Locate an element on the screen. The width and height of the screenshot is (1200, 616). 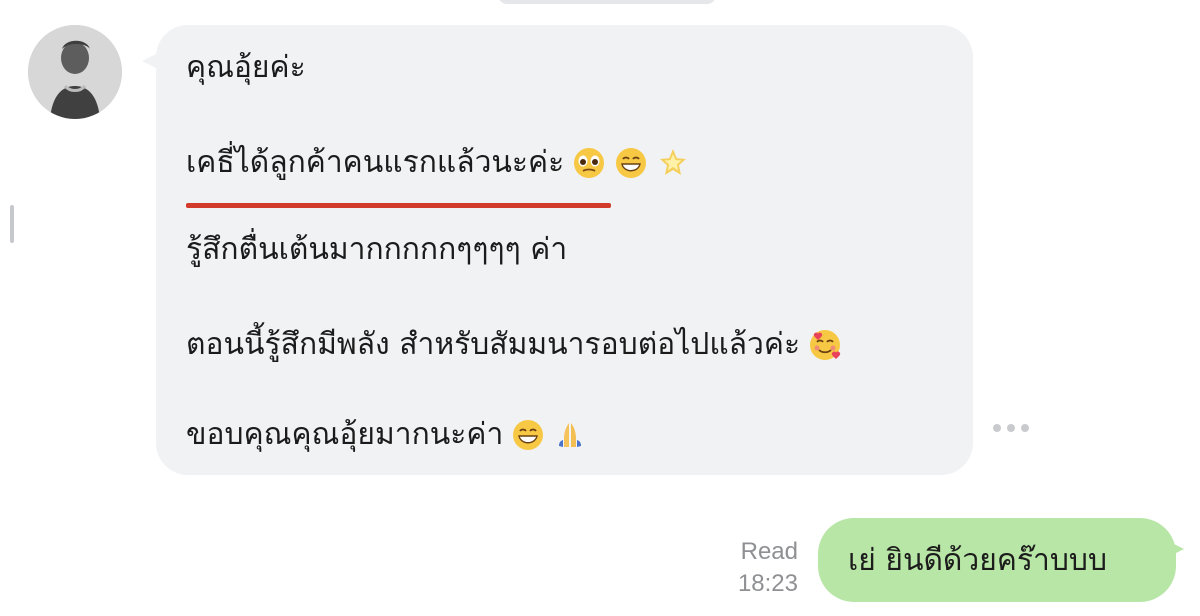
incoming-line-3: รู้สึกตื่นเต้นมากกกกกๆๆๆๆ ค่า is located at coordinates (376, 250).